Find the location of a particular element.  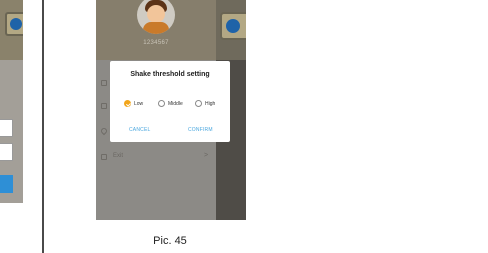

profile-header: 1234567 is located at coordinates (156, 30).